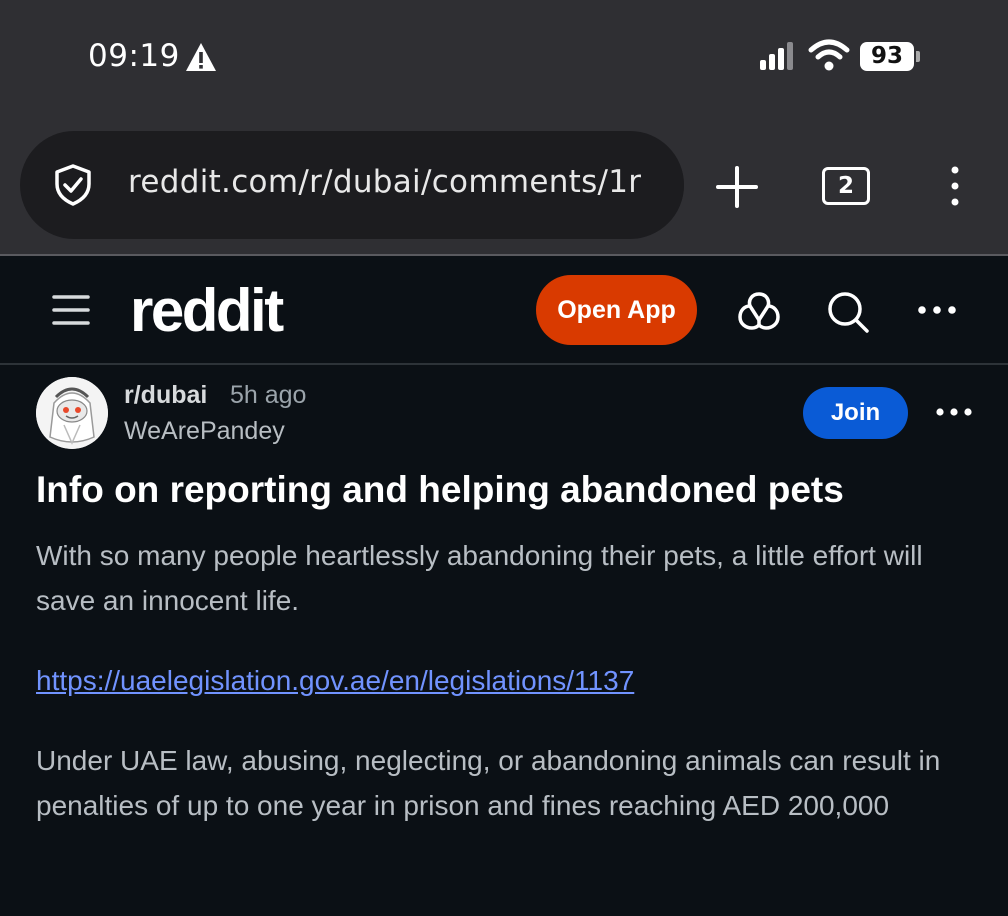 The width and height of the screenshot is (1008, 916). I want to click on more-icon, so click(937, 310).